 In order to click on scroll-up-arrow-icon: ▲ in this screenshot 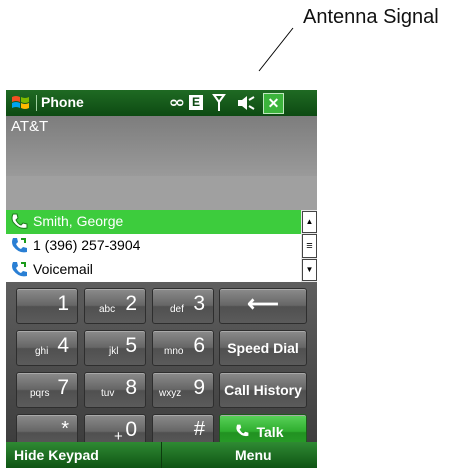, I will do `click(309, 222)`.